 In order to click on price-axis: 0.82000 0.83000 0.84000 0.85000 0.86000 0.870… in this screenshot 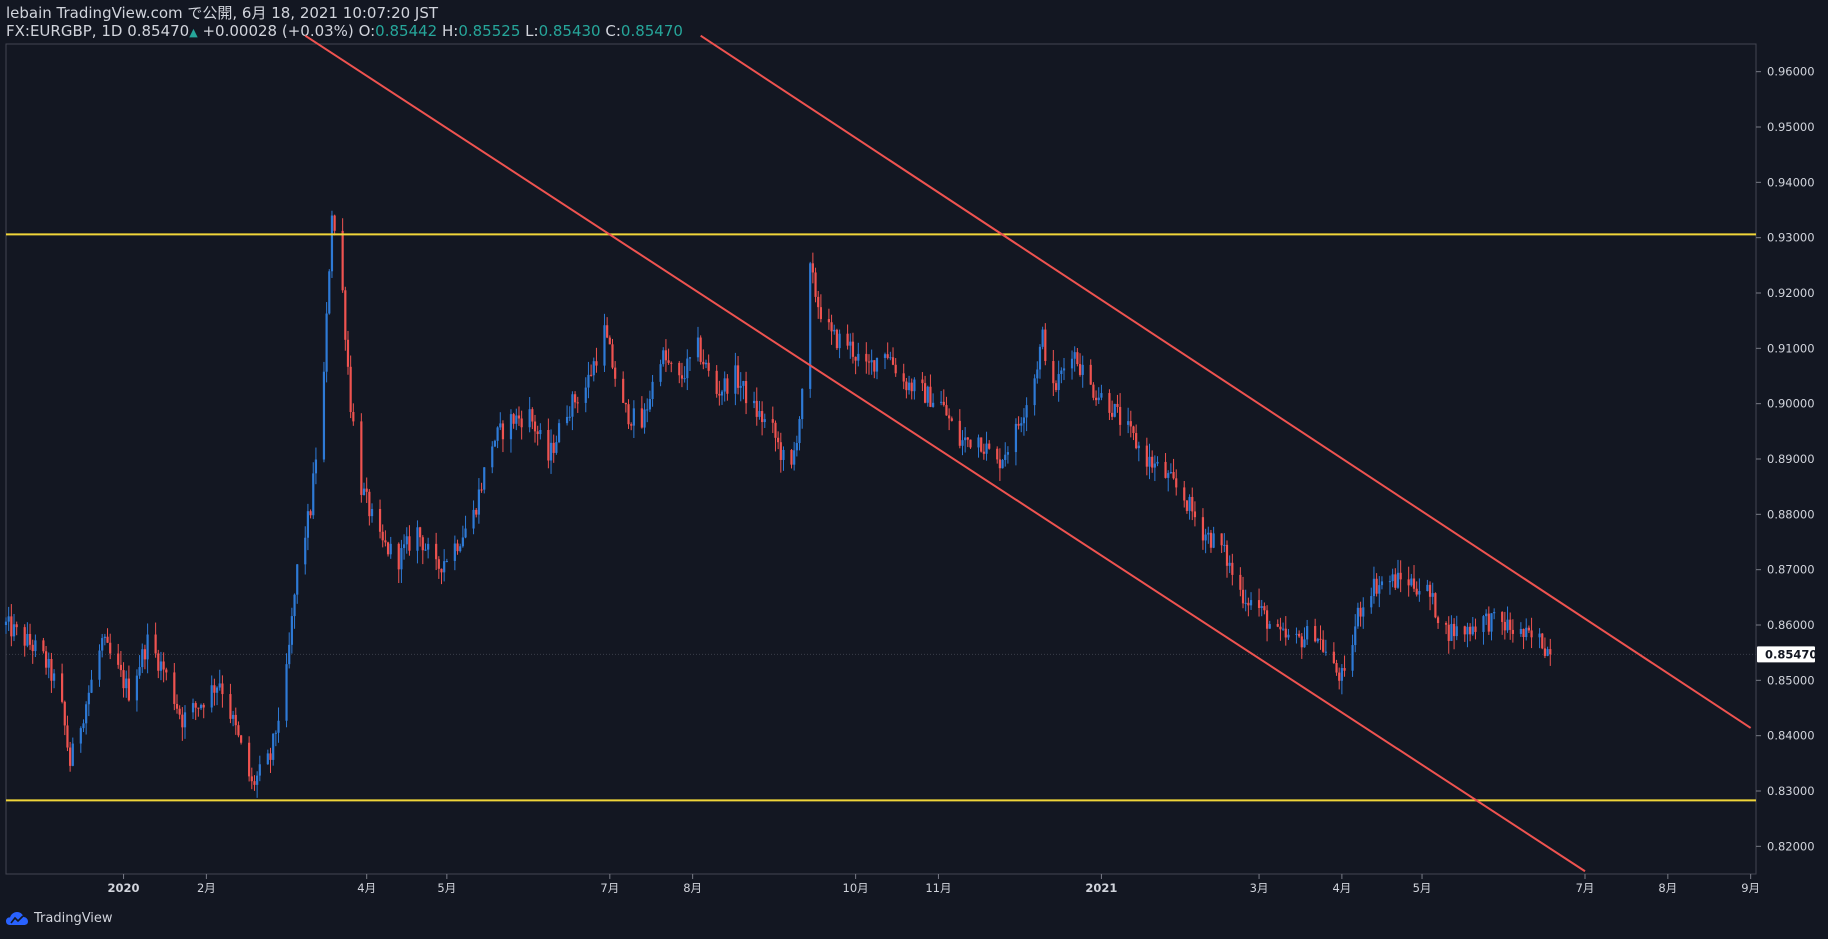, I will do `click(1785, 459)`.